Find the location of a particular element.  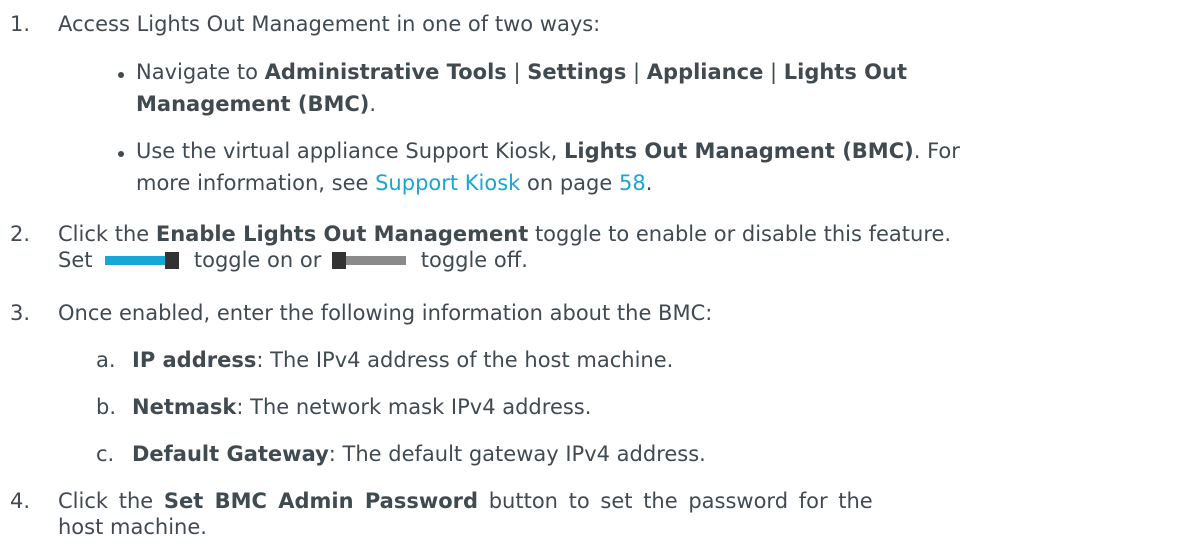

text-fragment: Set is located at coordinates (75, 260).